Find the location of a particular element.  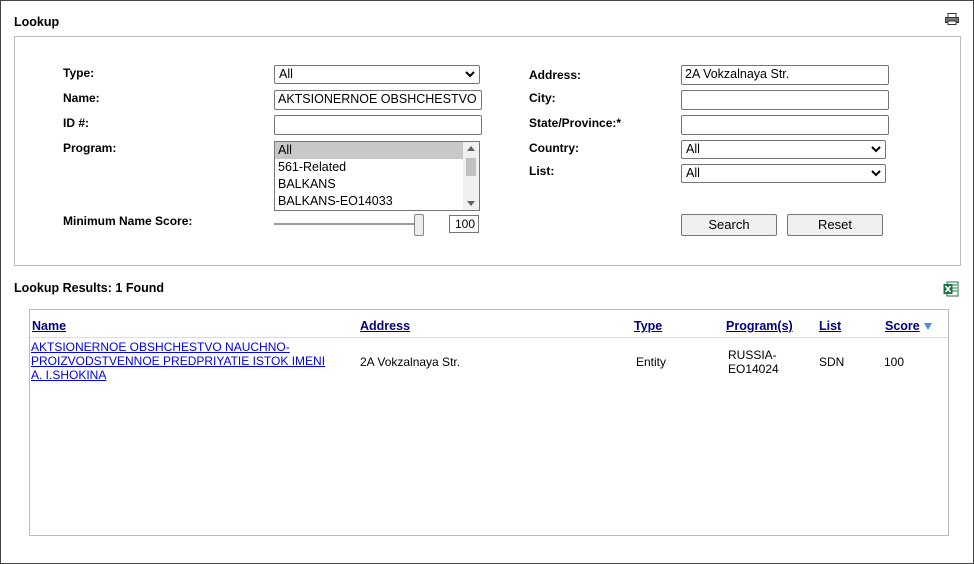

name-input: AKTSIONERNOE OBSHCHESTVO is located at coordinates (378, 100).